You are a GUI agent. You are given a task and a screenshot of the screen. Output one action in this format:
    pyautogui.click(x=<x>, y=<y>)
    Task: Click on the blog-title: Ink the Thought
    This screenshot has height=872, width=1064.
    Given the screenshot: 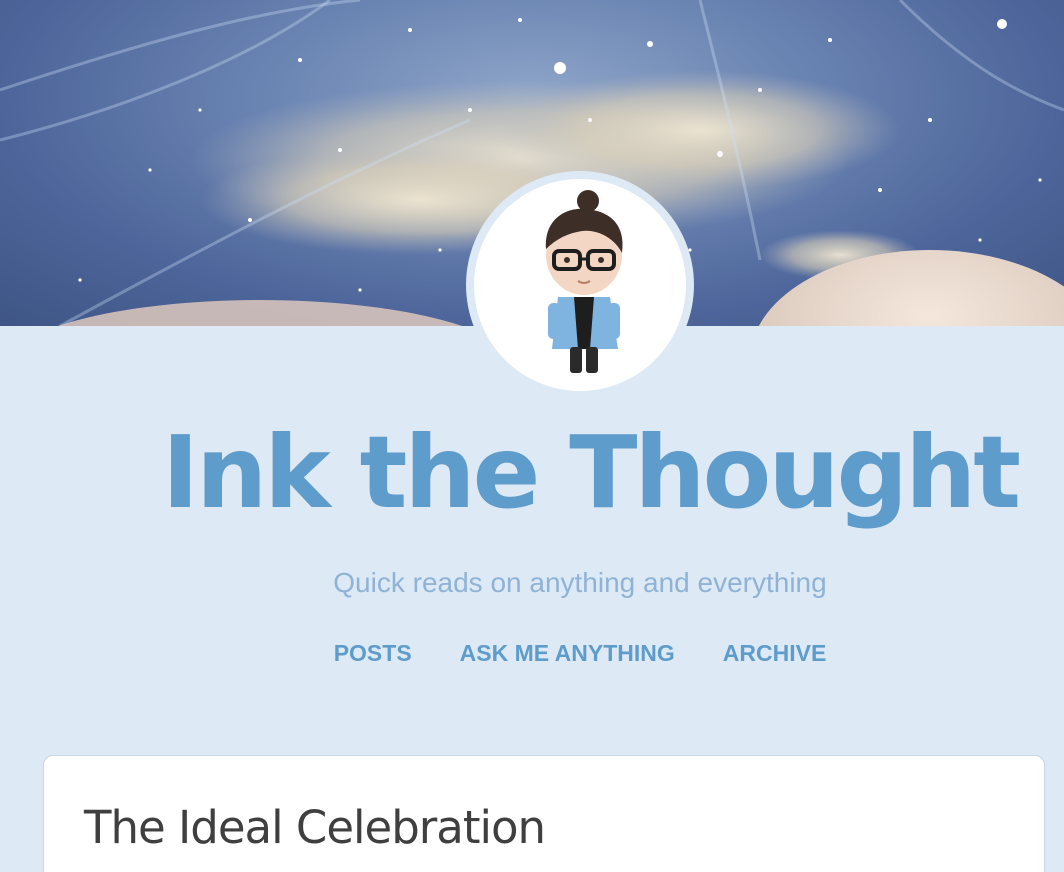 What is the action you would take?
    pyautogui.click(x=532, y=473)
    